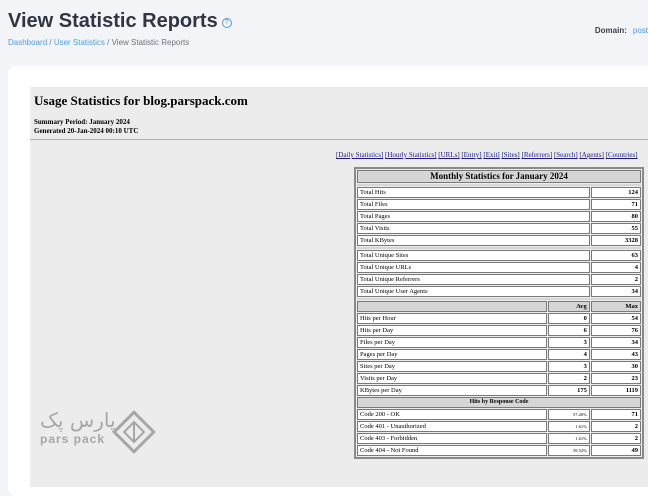 The width and height of the screenshot is (648, 496). I want to click on page-title: View Statistic Reports, so click(113, 21).